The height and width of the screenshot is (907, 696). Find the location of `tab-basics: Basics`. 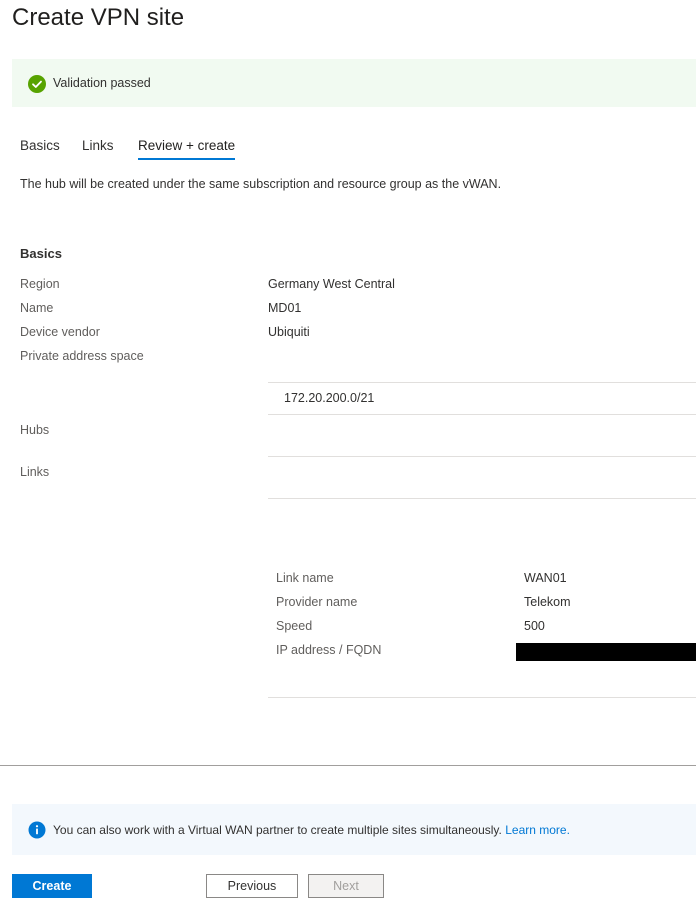

tab-basics: Basics is located at coordinates (40, 148).